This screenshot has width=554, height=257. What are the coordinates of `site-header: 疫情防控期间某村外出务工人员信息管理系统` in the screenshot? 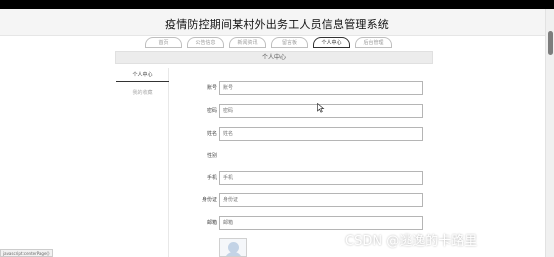 It's located at (277, 22).